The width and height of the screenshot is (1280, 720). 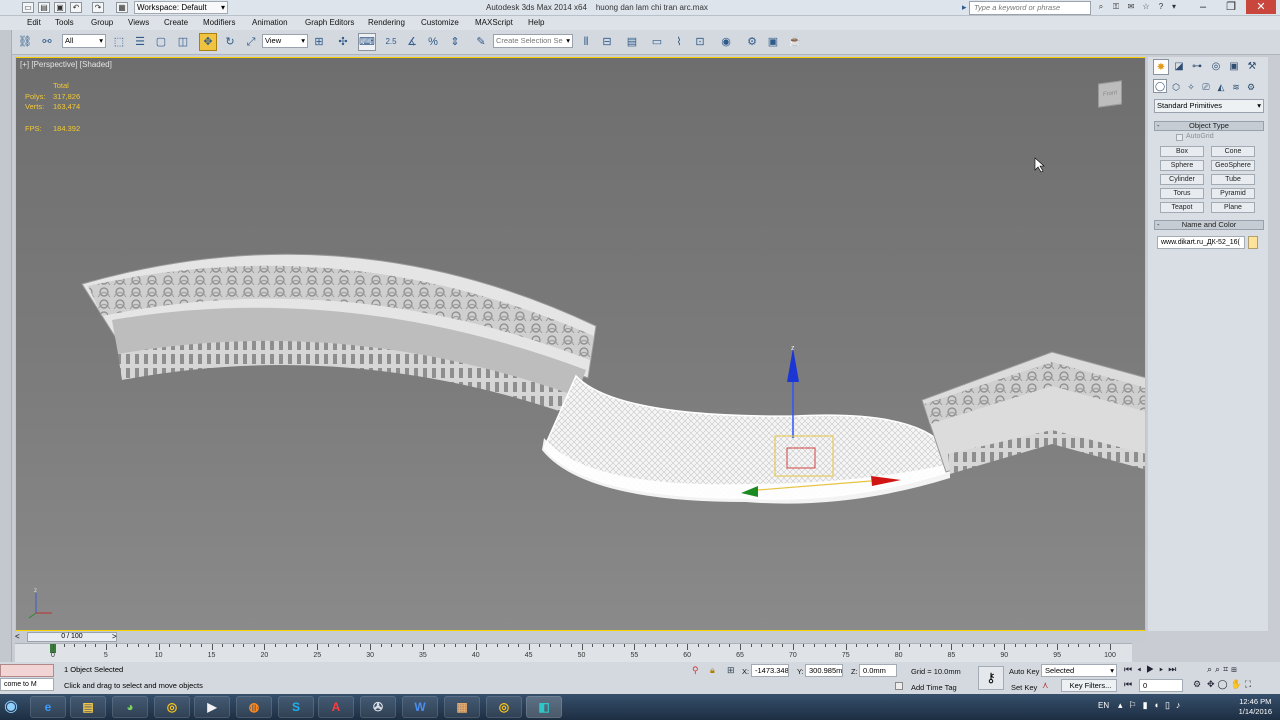 I want to click on viewport-navigation-top: ⌕⌕⌗⊞, so click(x=1223, y=669).